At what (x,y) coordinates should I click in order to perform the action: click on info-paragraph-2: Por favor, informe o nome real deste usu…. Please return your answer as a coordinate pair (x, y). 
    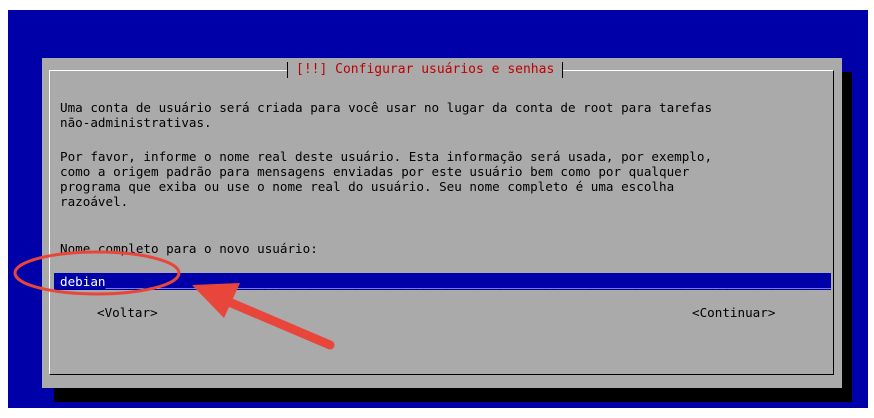
    Looking at the image, I should click on (386, 179).